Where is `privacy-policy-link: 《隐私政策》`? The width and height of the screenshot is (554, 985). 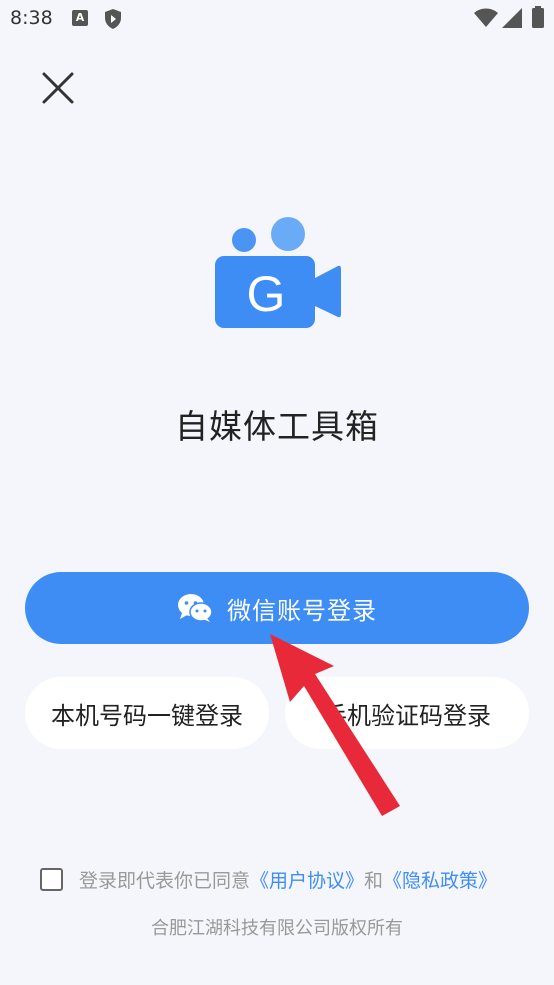
privacy-policy-link: 《隐私政策》 is located at coordinates (440, 879).